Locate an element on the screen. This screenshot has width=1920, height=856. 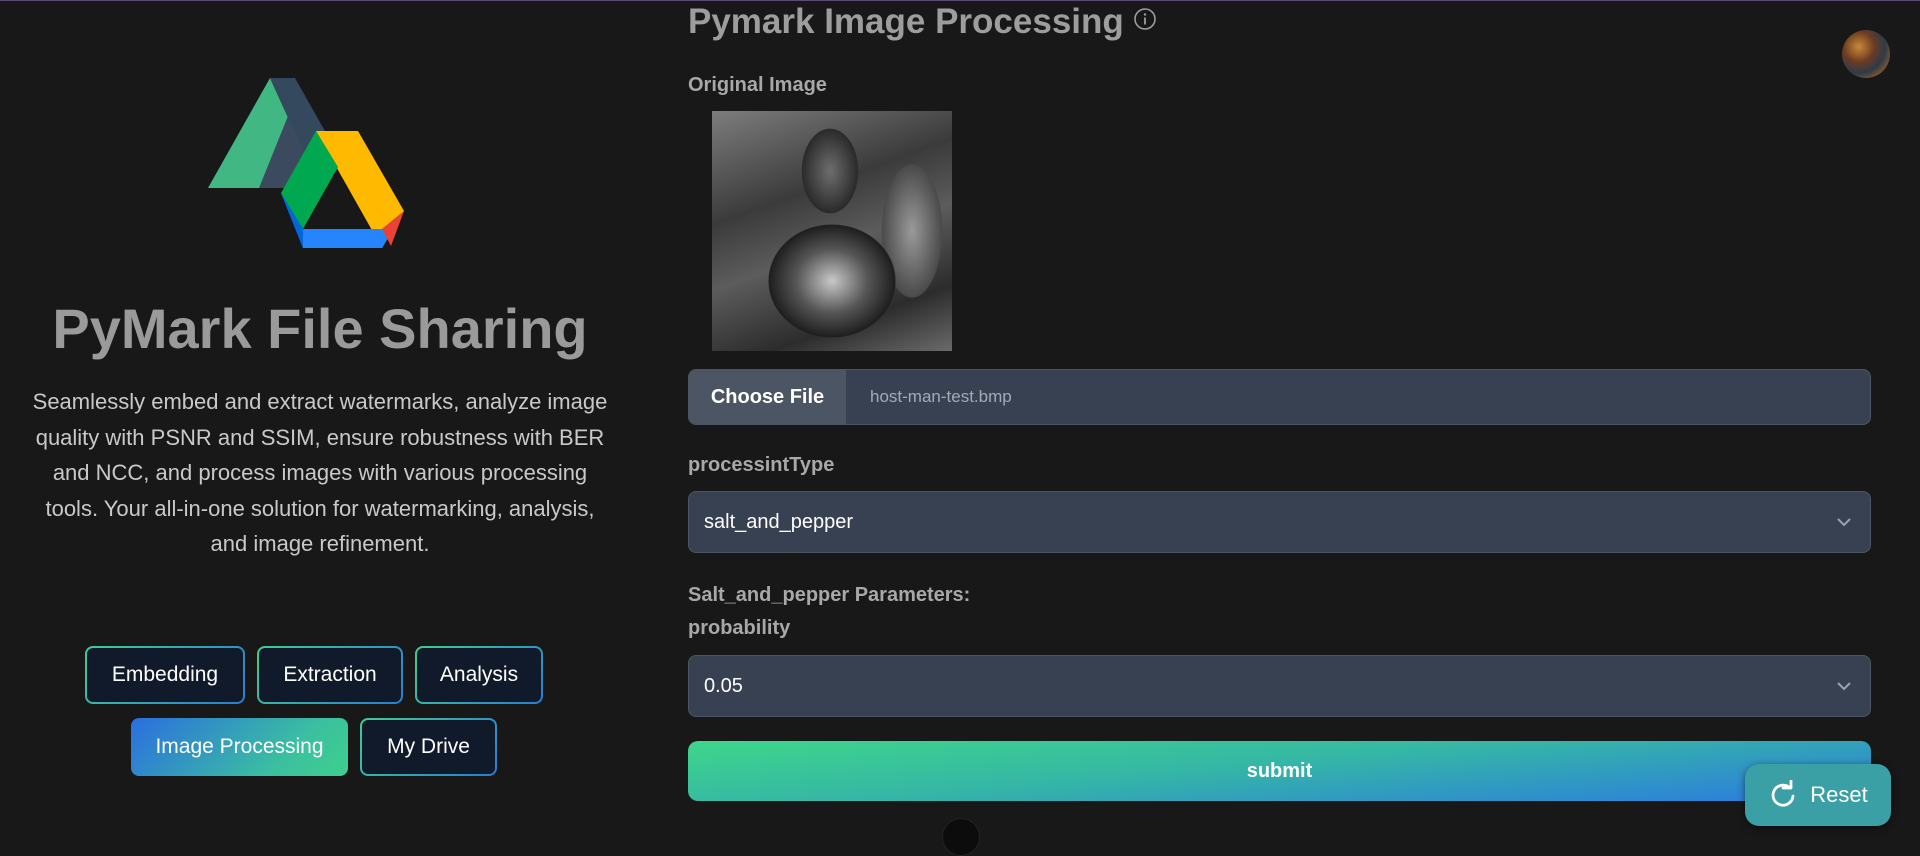
processing-type-value: salt_and_pepper is located at coordinates (779, 521).